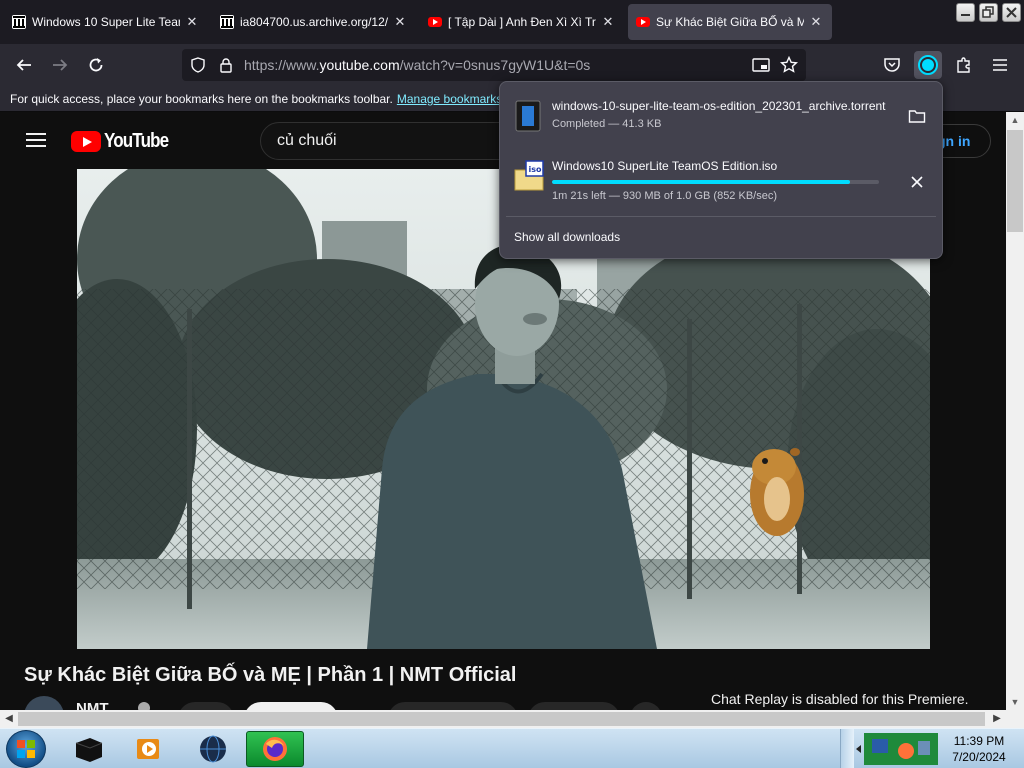 The image size is (1024, 768). I want to click on close-window-button, so click(1011, 12).